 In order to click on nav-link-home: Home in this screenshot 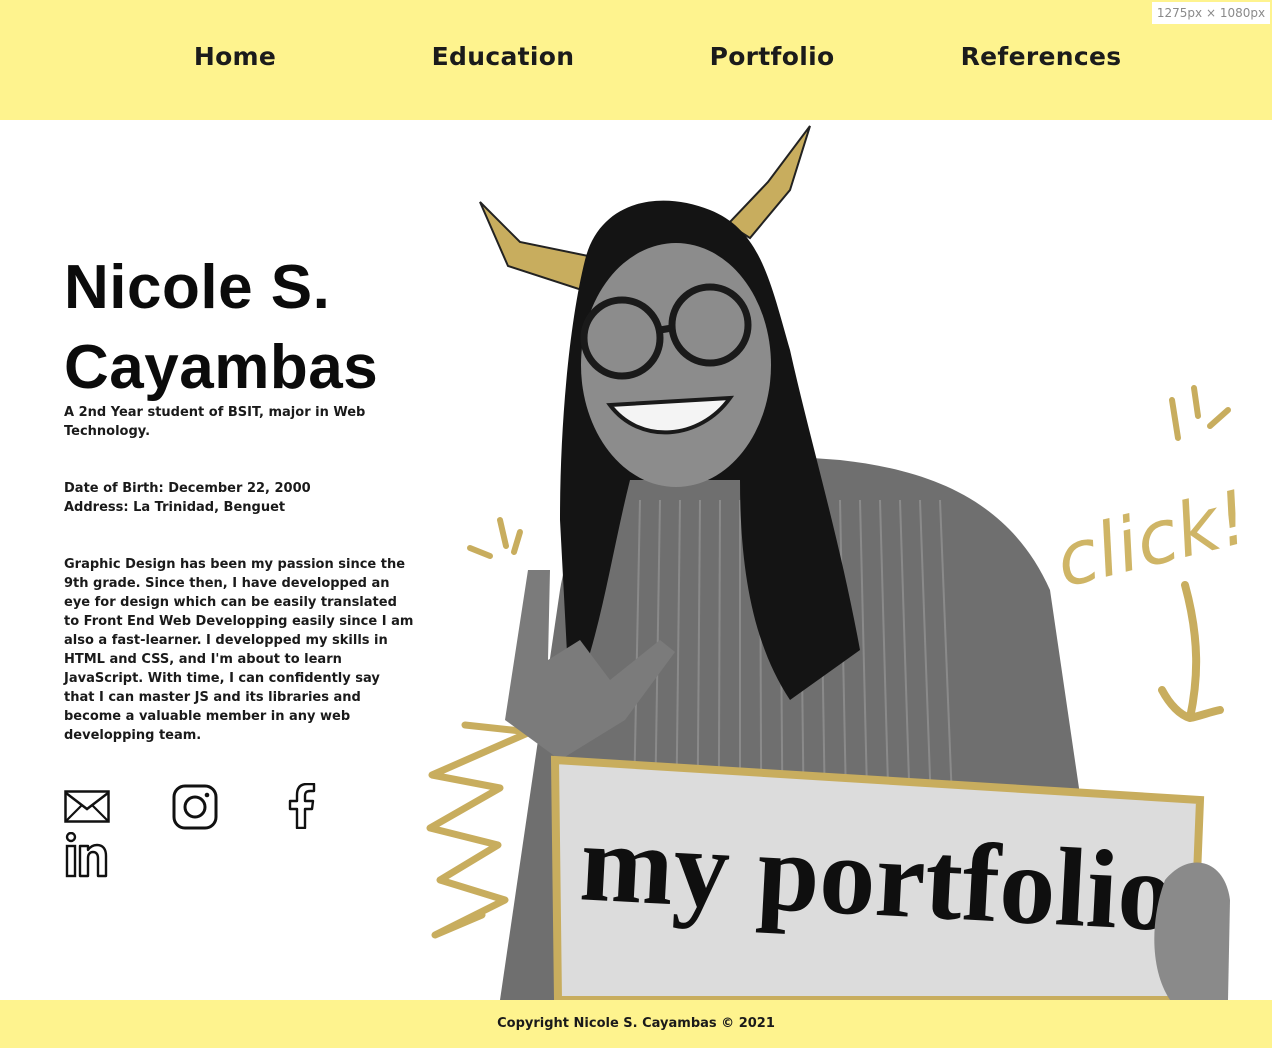, I will do `click(235, 60)`.